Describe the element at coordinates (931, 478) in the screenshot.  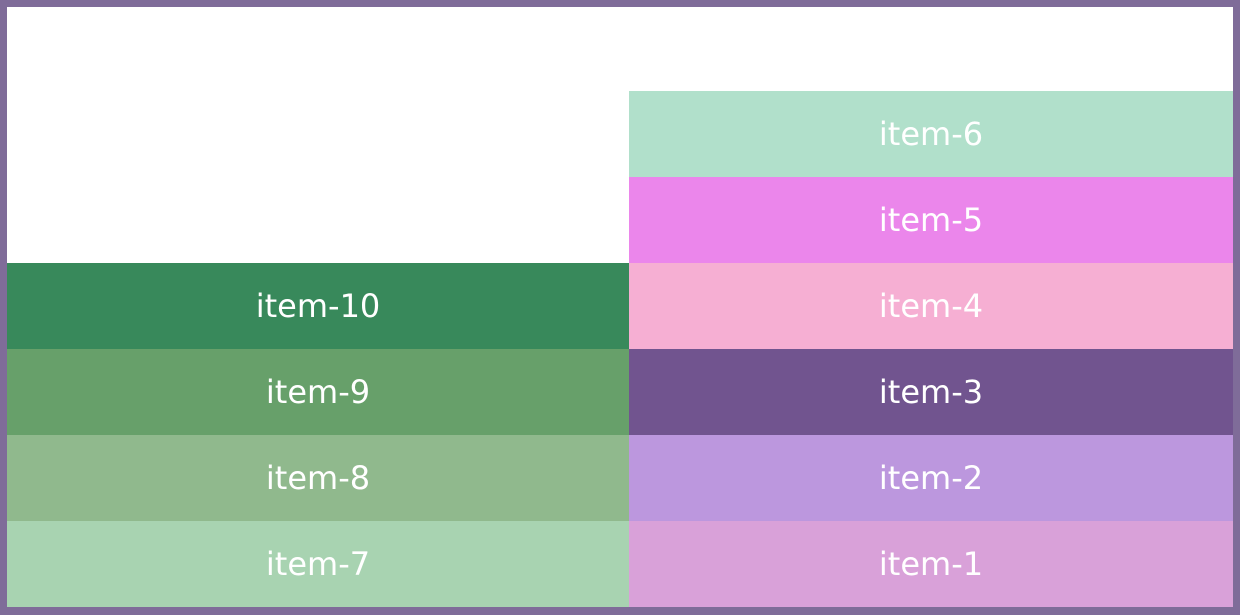
I see `item-2: item-2` at that location.